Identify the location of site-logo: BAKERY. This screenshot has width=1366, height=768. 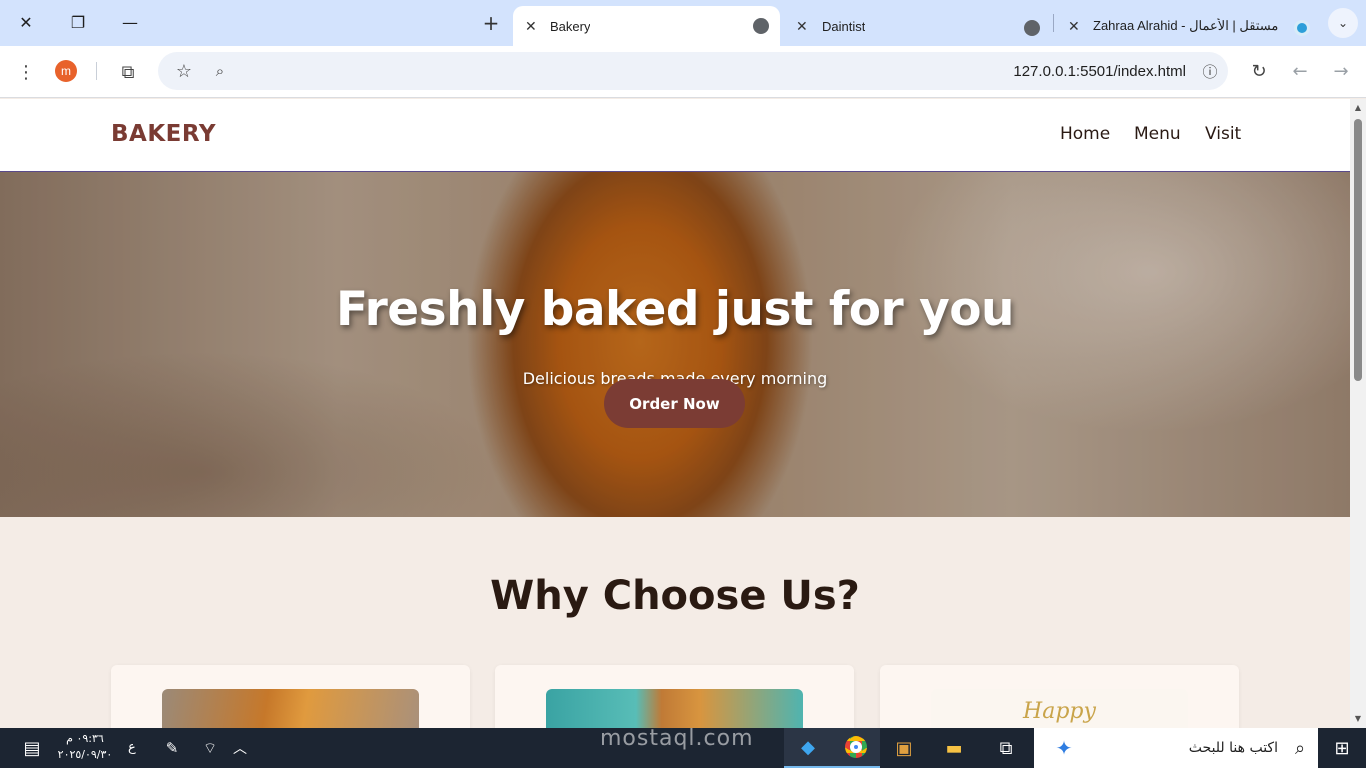
(163, 134).